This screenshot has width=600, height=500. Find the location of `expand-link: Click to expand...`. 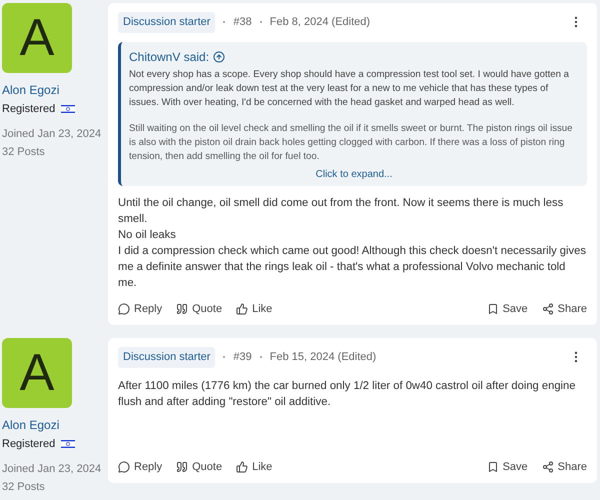

expand-link: Click to expand... is located at coordinates (354, 174).